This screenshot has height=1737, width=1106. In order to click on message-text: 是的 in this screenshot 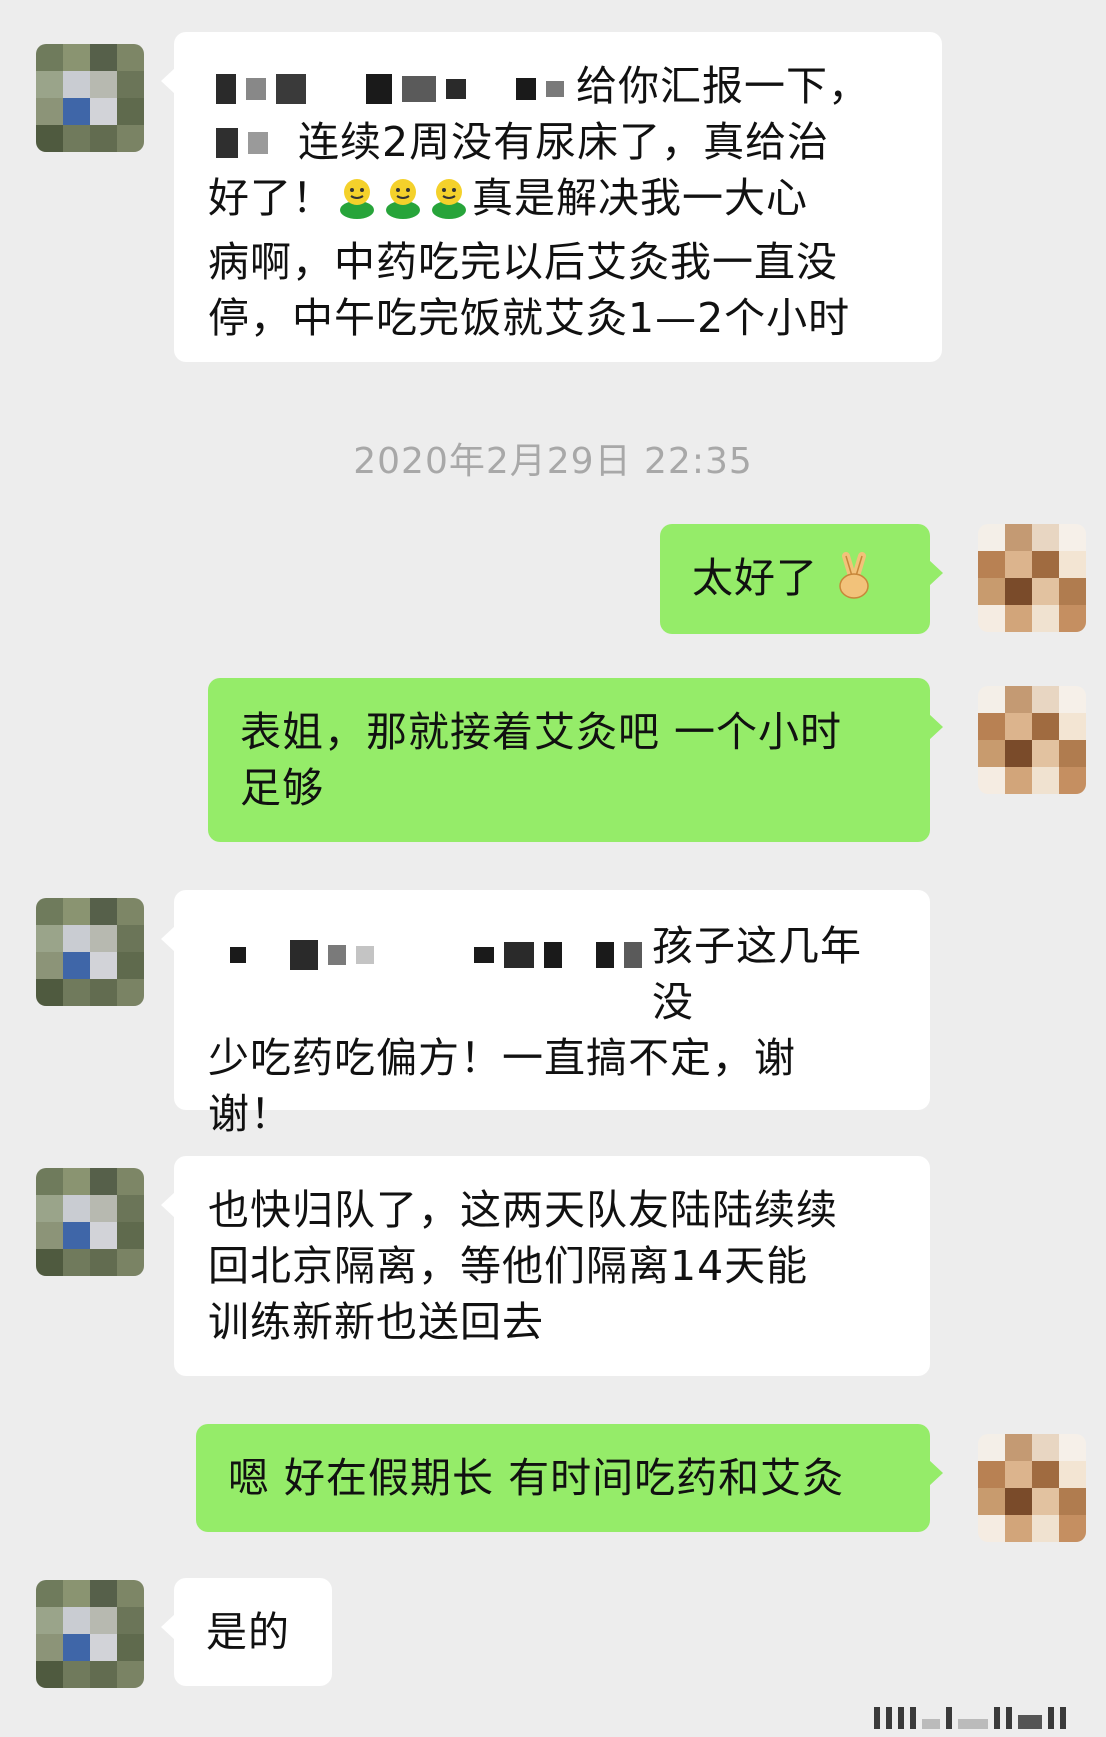, I will do `click(248, 1632)`.